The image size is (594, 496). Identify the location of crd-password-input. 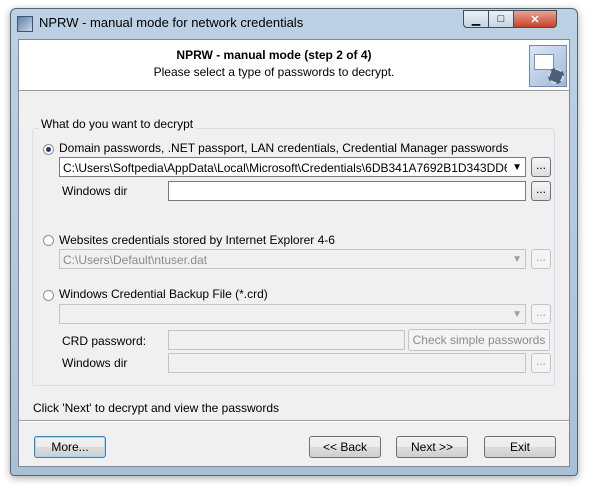
(286, 340).